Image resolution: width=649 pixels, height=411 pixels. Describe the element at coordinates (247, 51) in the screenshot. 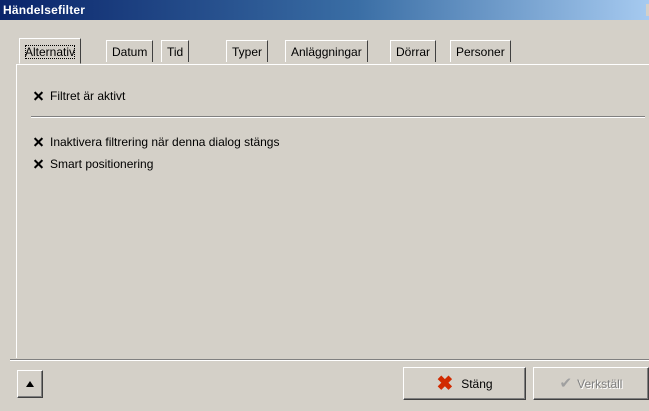

I see `tab-typer: Typer` at that location.